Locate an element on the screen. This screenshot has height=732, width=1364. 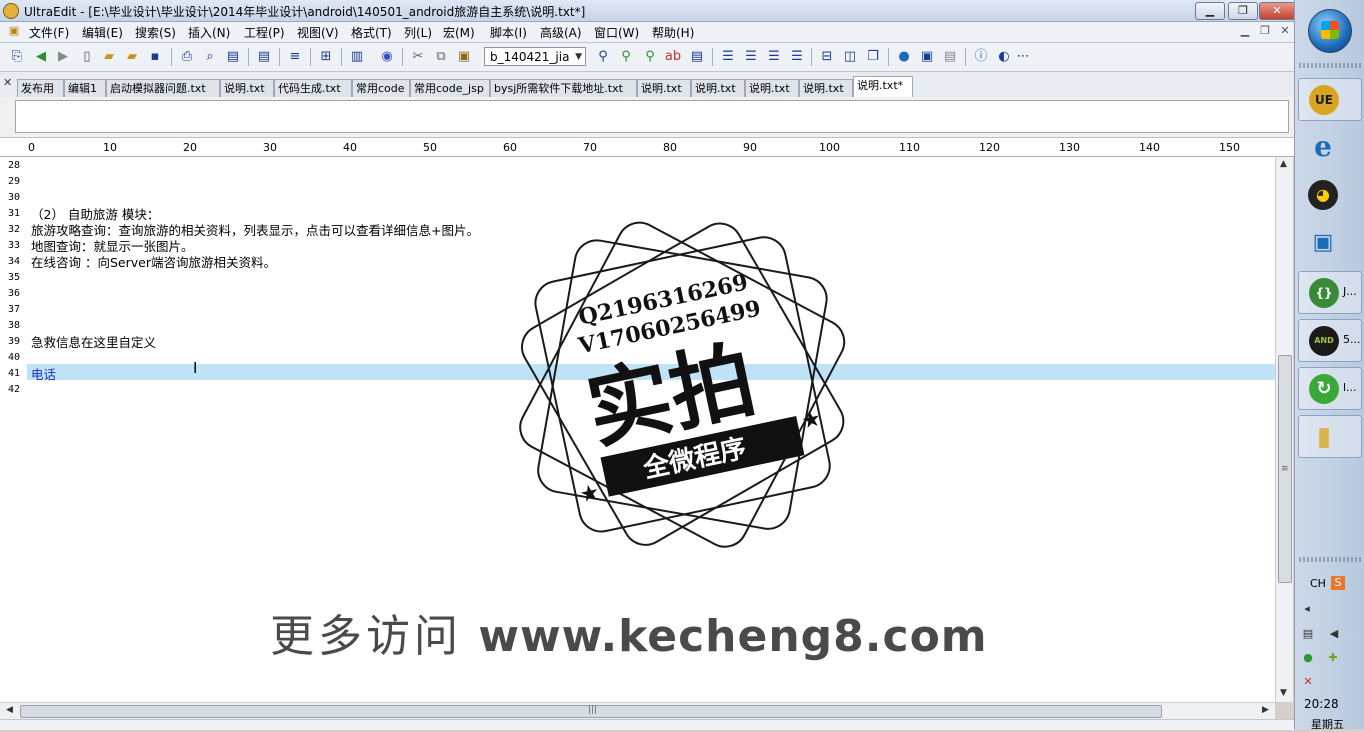
macro-combo: b_140421_jia ▼ is located at coordinates (535, 56).